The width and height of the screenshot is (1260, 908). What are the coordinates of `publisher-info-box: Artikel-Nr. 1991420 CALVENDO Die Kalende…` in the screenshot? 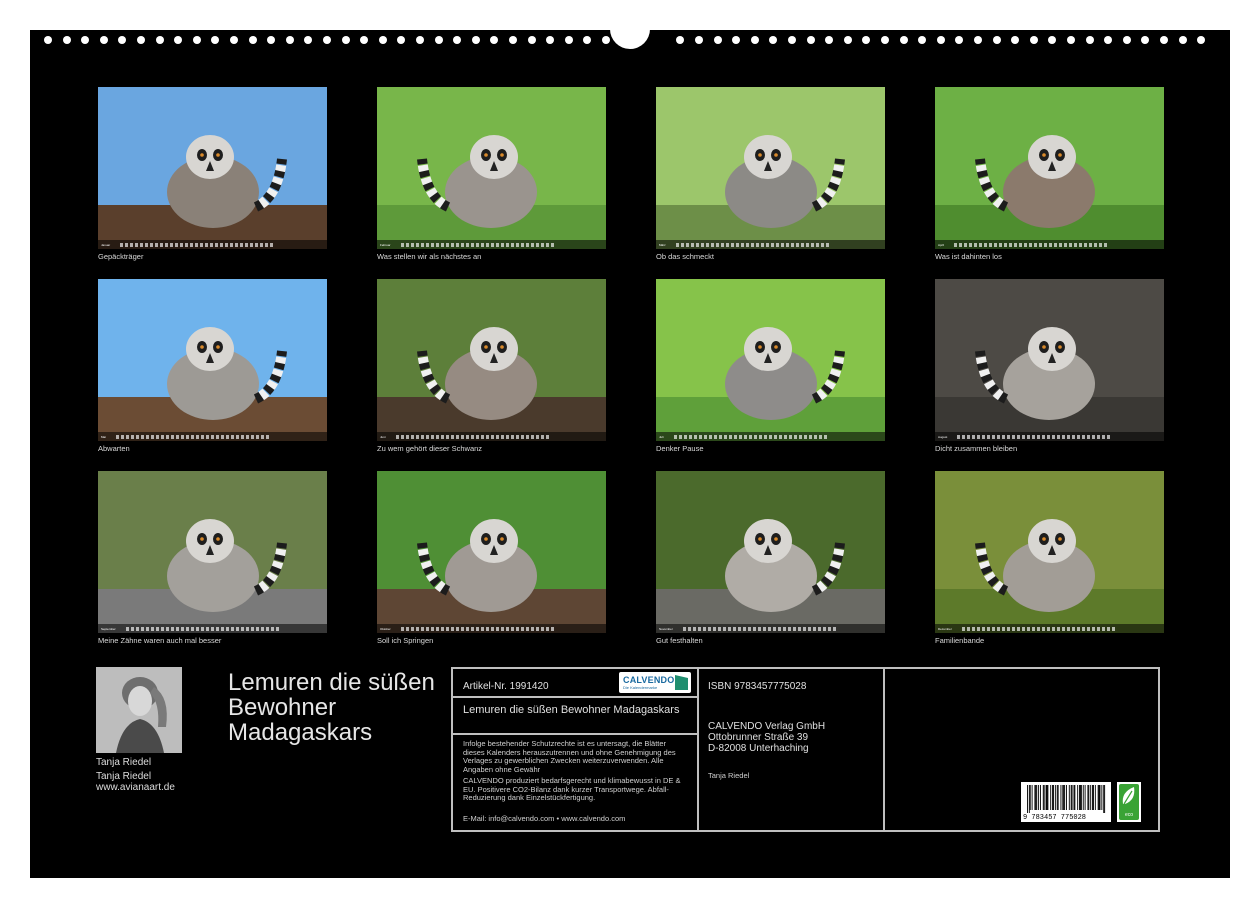 It's located at (805, 749).